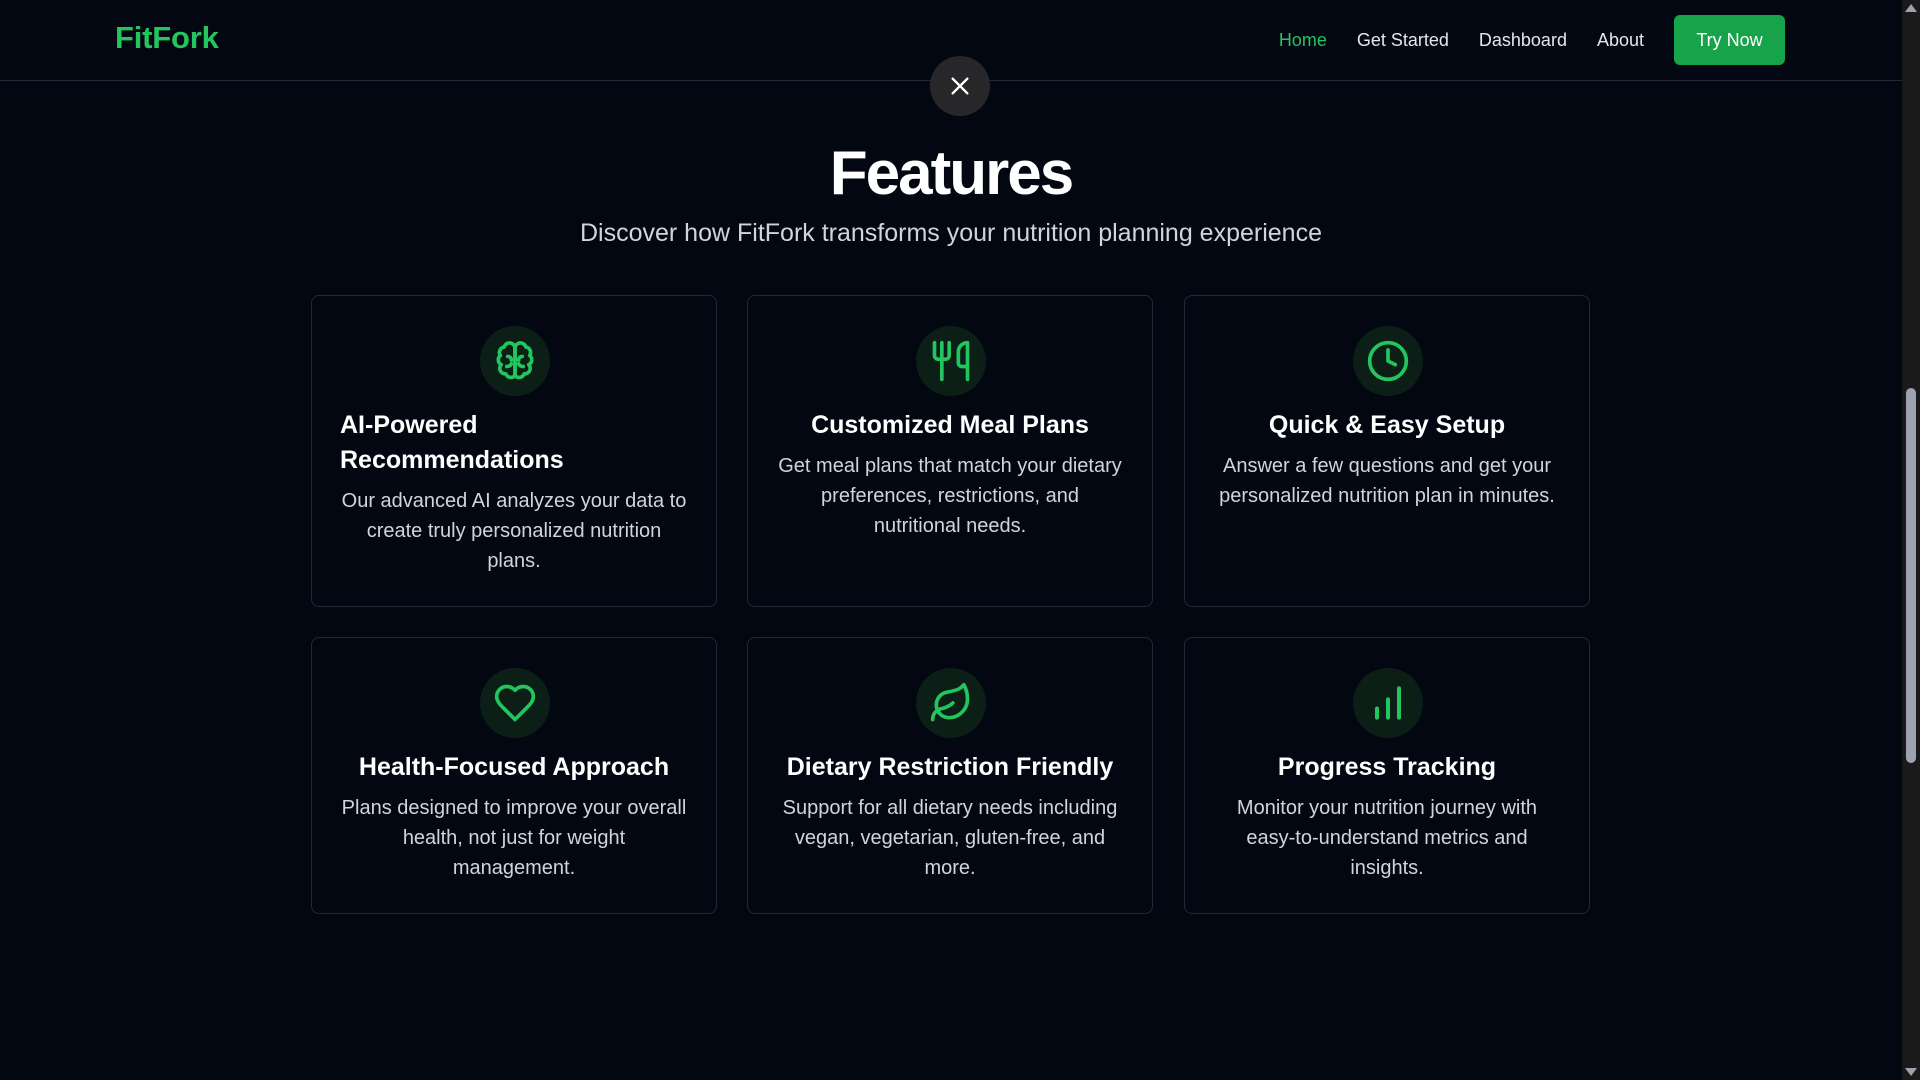 Image resolution: width=1920 pixels, height=1080 pixels. Describe the element at coordinates (1729, 40) in the screenshot. I see `try-now-button: Try Now` at that location.